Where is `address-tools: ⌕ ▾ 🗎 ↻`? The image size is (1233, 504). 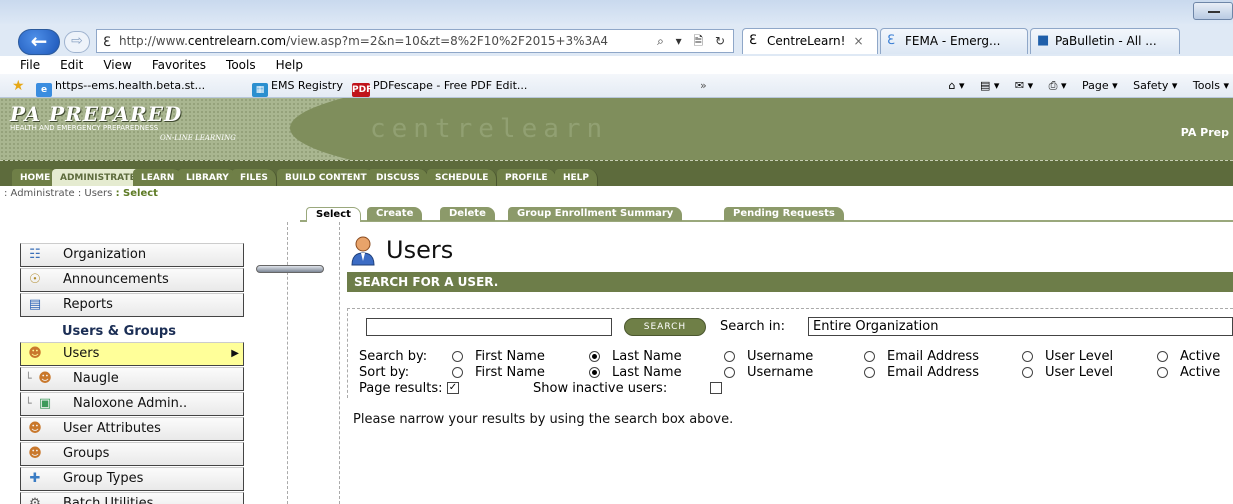
address-tools: ⌕ ▾ 🗎 ↻ is located at coordinates (691, 41).